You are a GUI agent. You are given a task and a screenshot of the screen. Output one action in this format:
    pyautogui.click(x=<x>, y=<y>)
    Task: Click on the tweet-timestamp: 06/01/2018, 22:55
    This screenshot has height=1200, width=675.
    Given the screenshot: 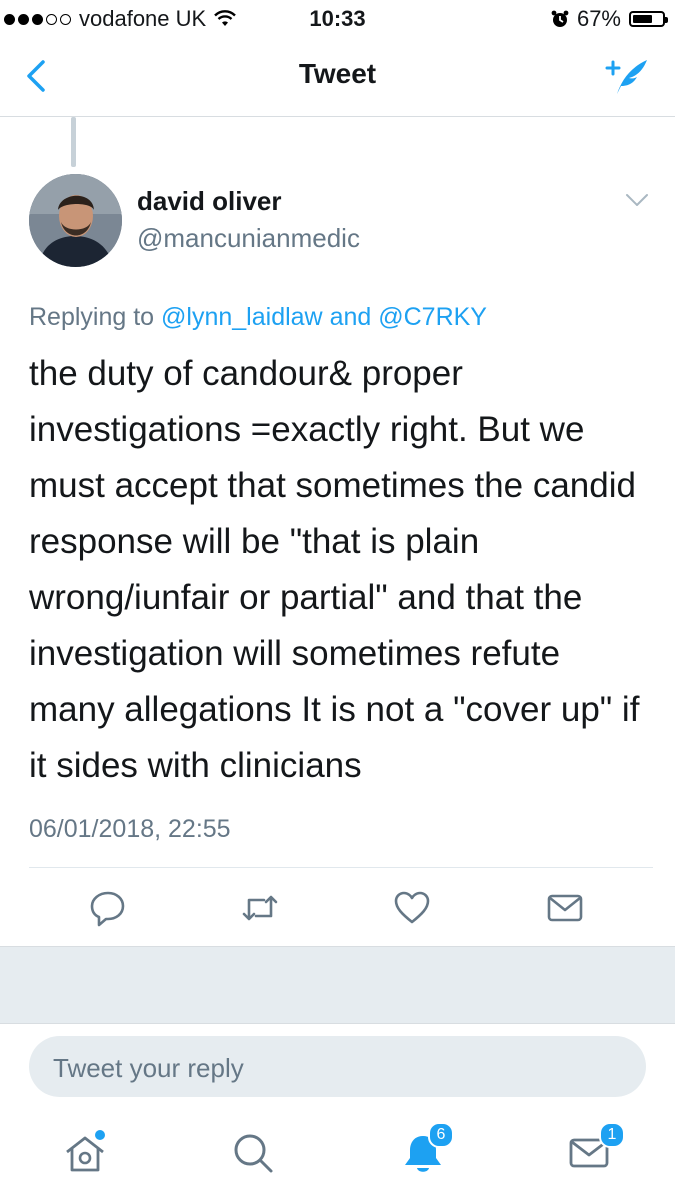 What is the action you would take?
    pyautogui.click(x=130, y=829)
    